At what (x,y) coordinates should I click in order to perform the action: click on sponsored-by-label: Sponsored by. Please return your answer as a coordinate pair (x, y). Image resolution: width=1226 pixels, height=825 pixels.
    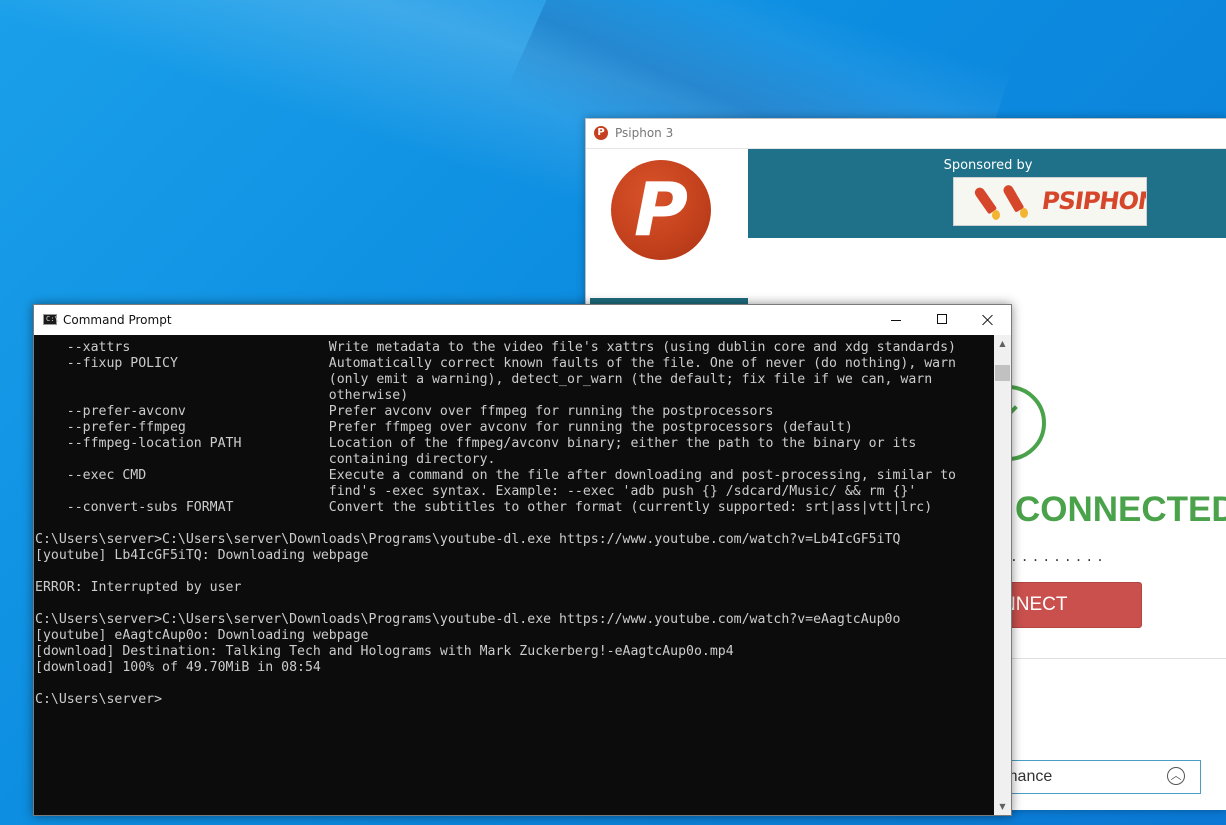
    Looking at the image, I should click on (988, 165).